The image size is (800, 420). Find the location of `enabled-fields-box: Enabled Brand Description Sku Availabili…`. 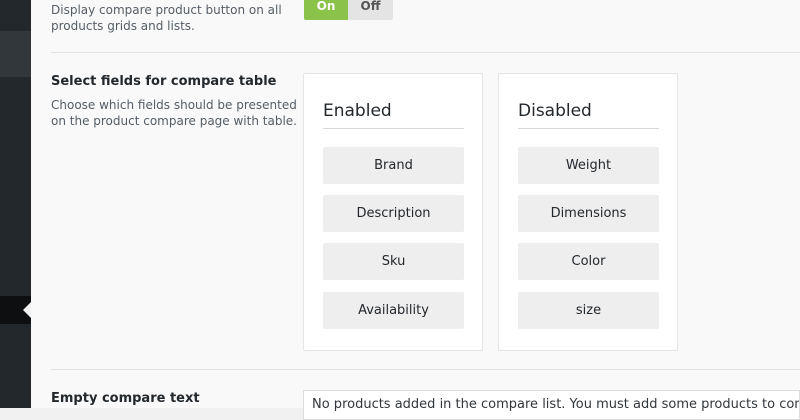

enabled-fields-box: Enabled Brand Description Sku Availabili… is located at coordinates (393, 212).